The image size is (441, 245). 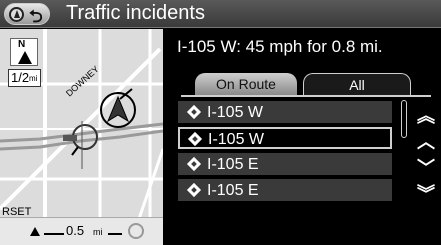 I want to click on title-bar: ⮌ Traffic incidents, so click(x=220, y=14).